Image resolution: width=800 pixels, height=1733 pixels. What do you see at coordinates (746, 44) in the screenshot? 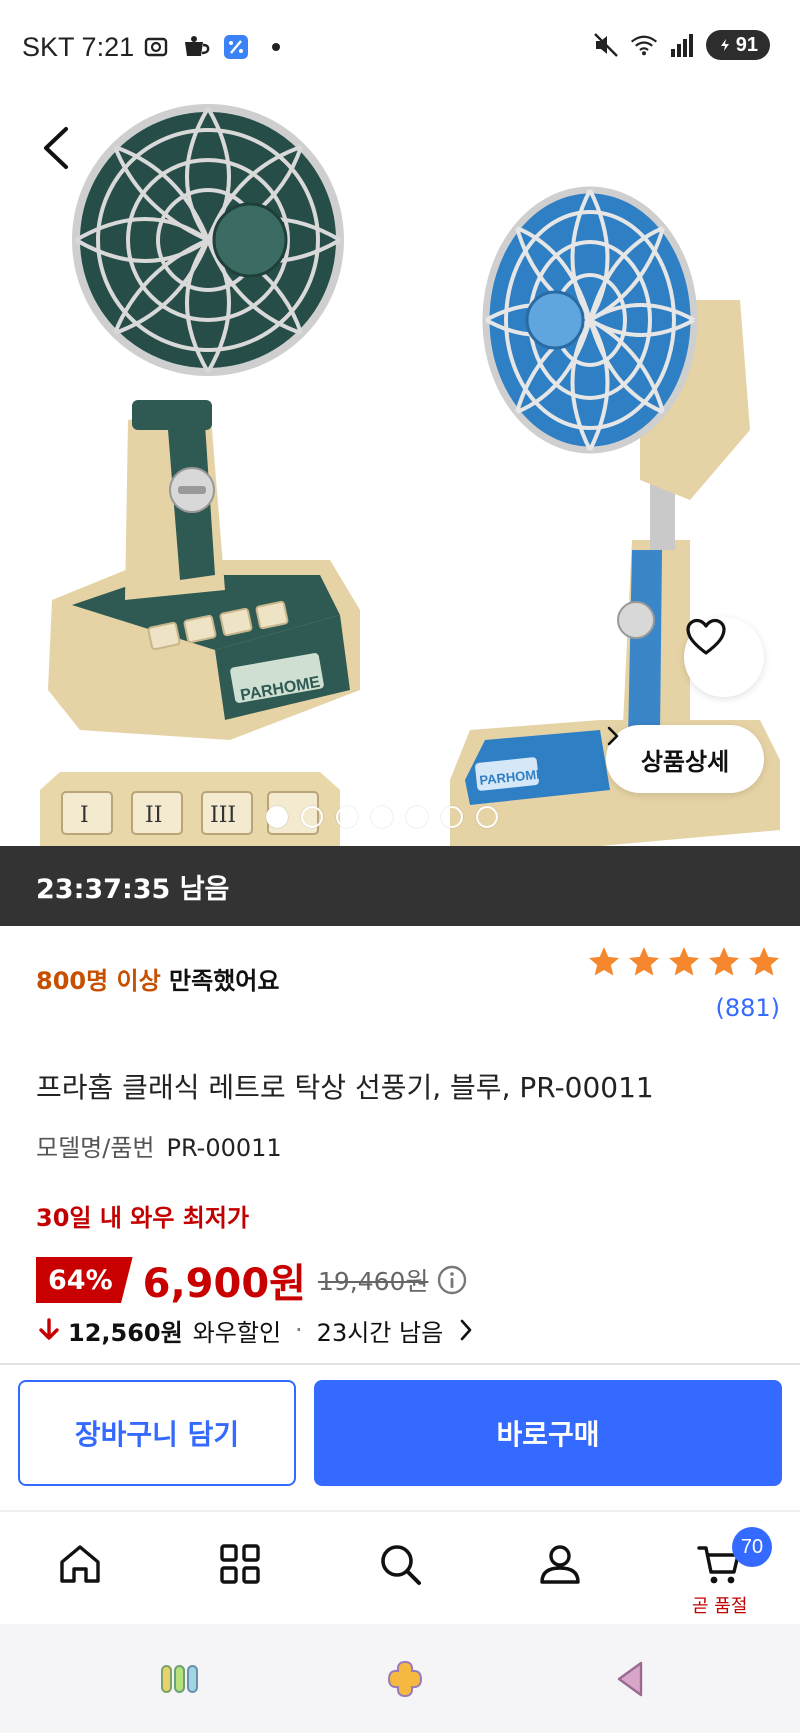
I see `battery-level: 91` at bounding box center [746, 44].